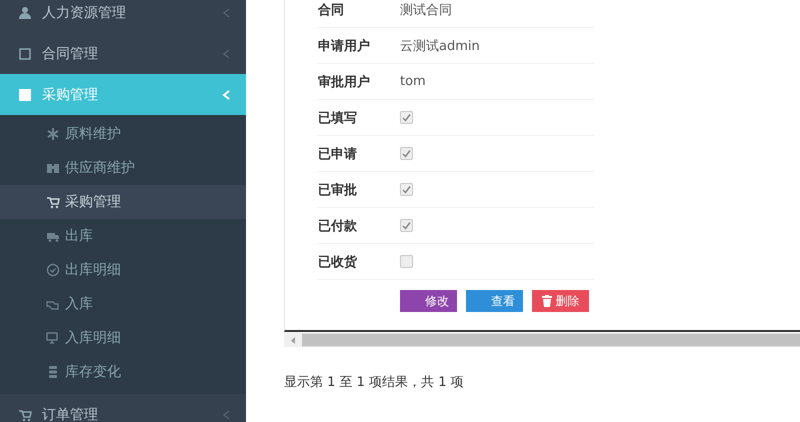  I want to click on sidebar-item: 合同管理, so click(123, 53).